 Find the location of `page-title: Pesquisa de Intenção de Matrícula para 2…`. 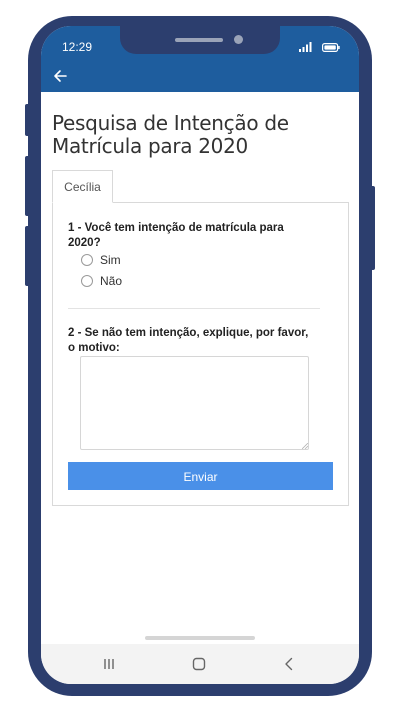

page-title: Pesquisa de Intenção de Matrícula para 2… is located at coordinates (170, 134).